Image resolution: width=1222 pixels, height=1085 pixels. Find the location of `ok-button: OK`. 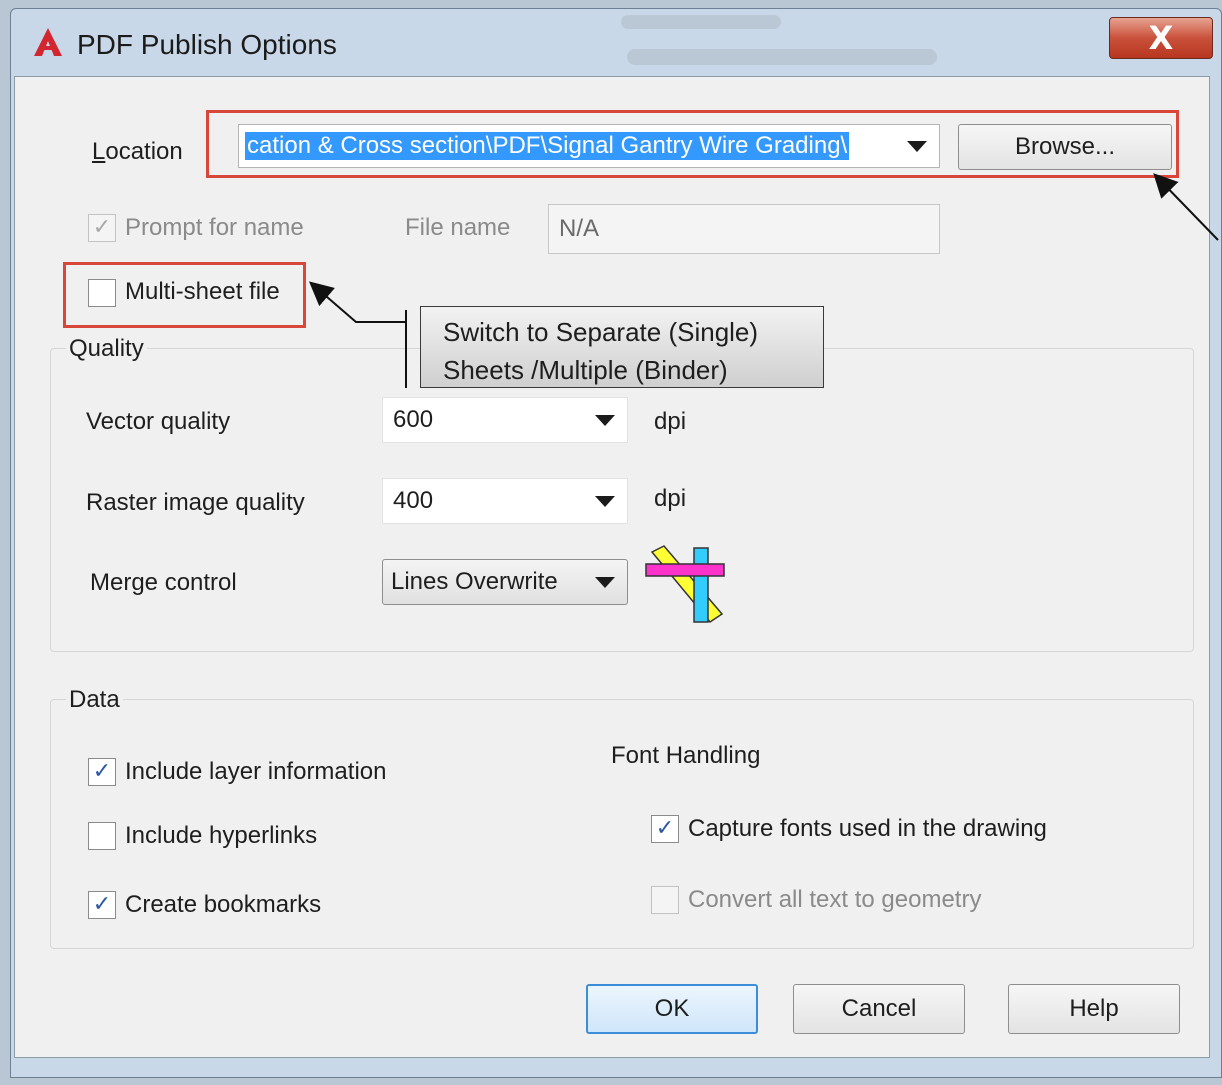

ok-button: OK is located at coordinates (672, 1009).